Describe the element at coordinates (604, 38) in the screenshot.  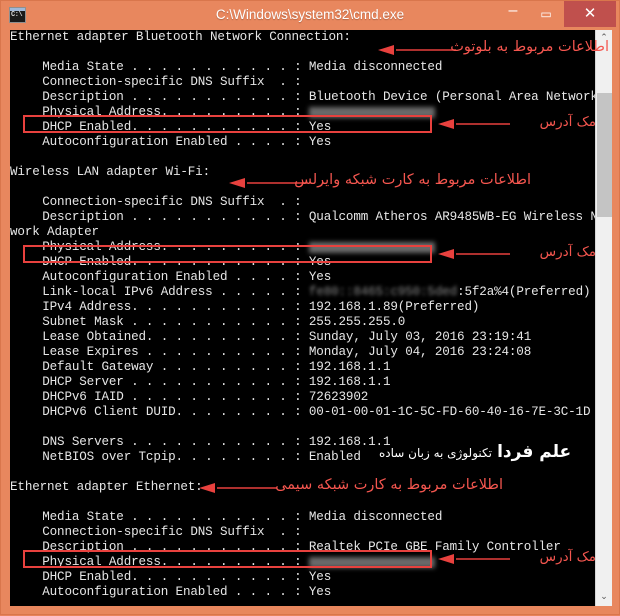
I see `scroll-up-icon: ⌃` at that location.